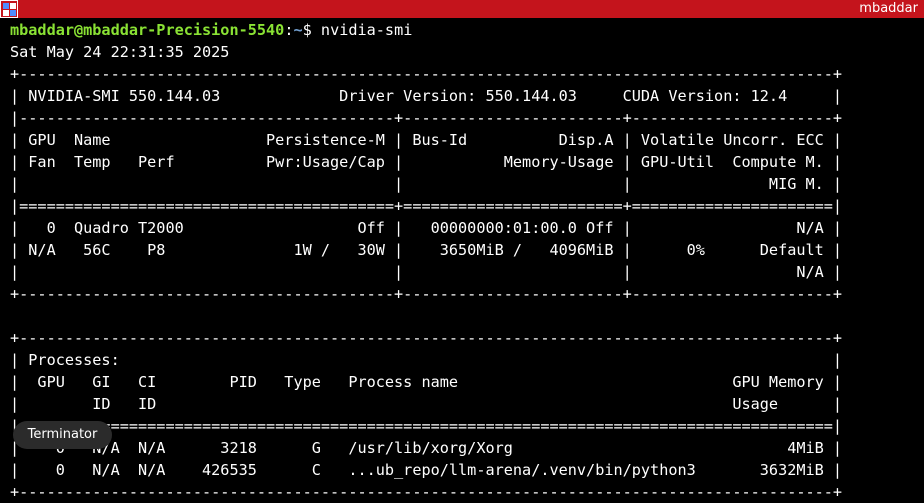 This screenshot has width=924, height=503. Describe the element at coordinates (366, 30) in the screenshot. I see `prompt-command: nvidia-smi` at that location.